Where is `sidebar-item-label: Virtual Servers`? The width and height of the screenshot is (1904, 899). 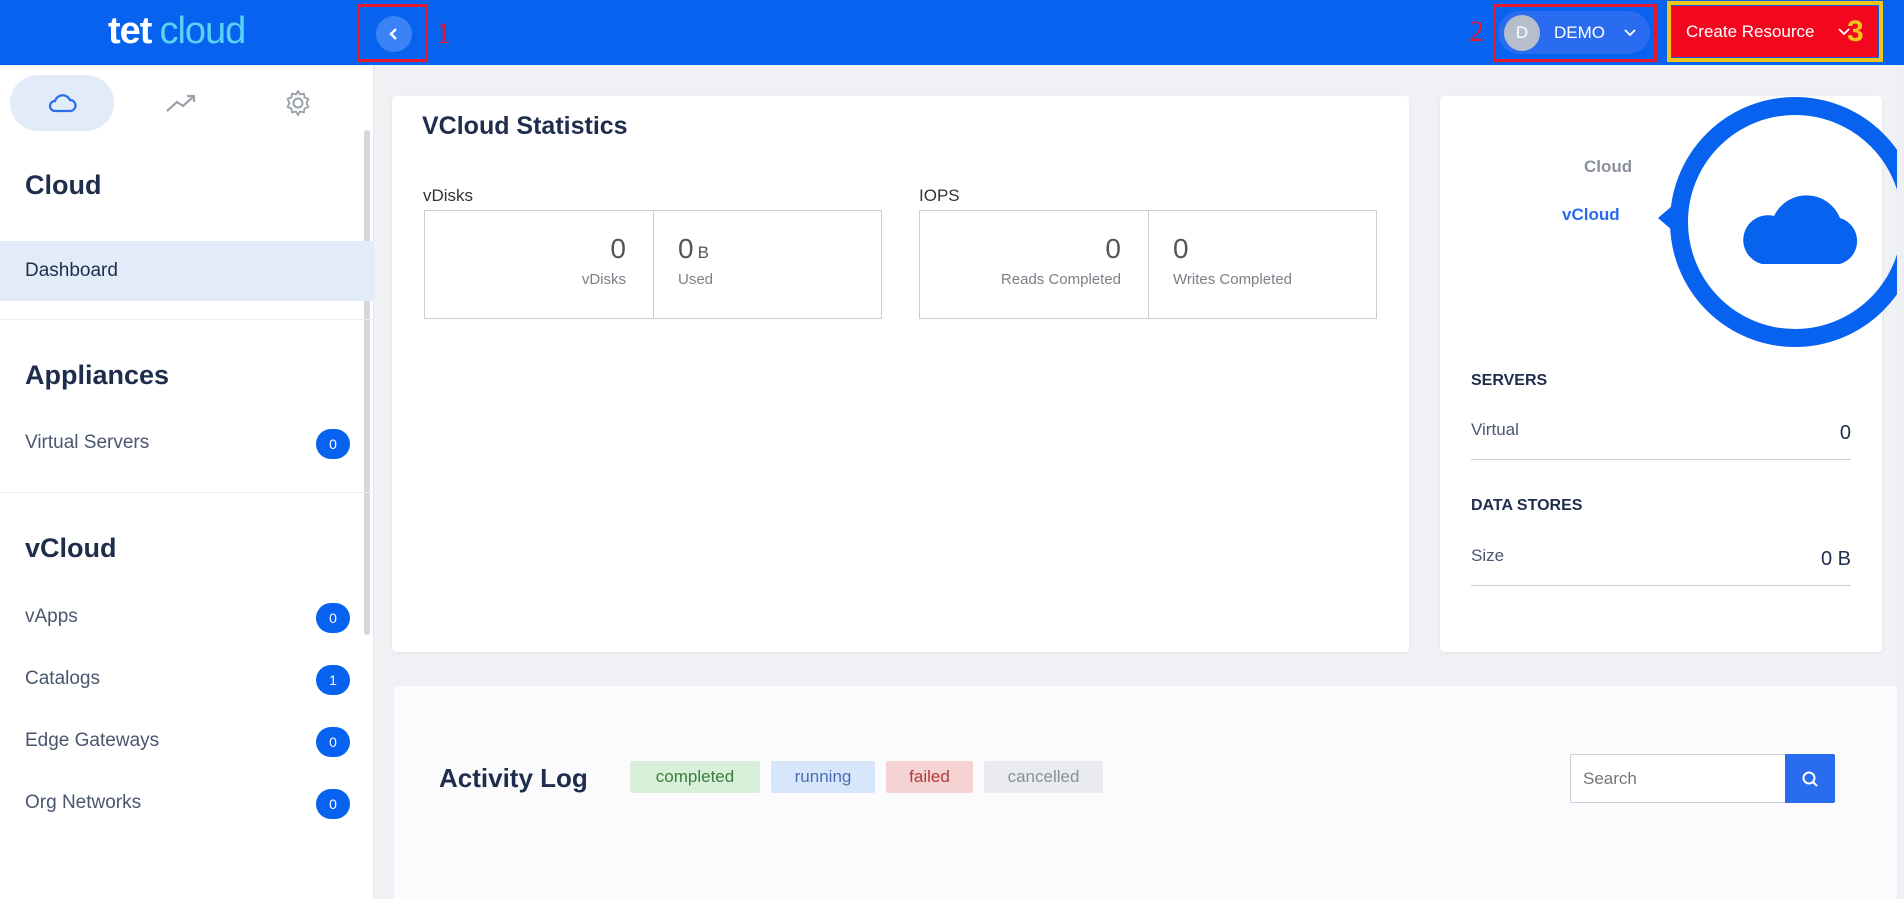 sidebar-item-label: Virtual Servers is located at coordinates (87, 442).